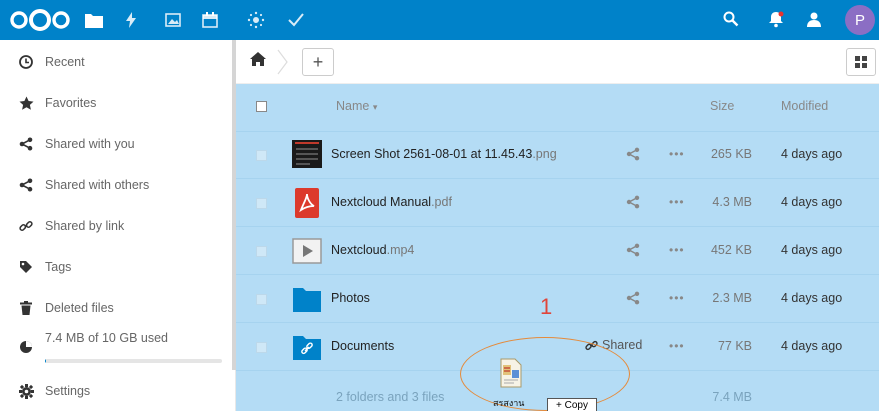 The width and height of the screenshot is (879, 411). Describe the element at coordinates (131, 20) in the screenshot. I see `activity-icon` at that location.